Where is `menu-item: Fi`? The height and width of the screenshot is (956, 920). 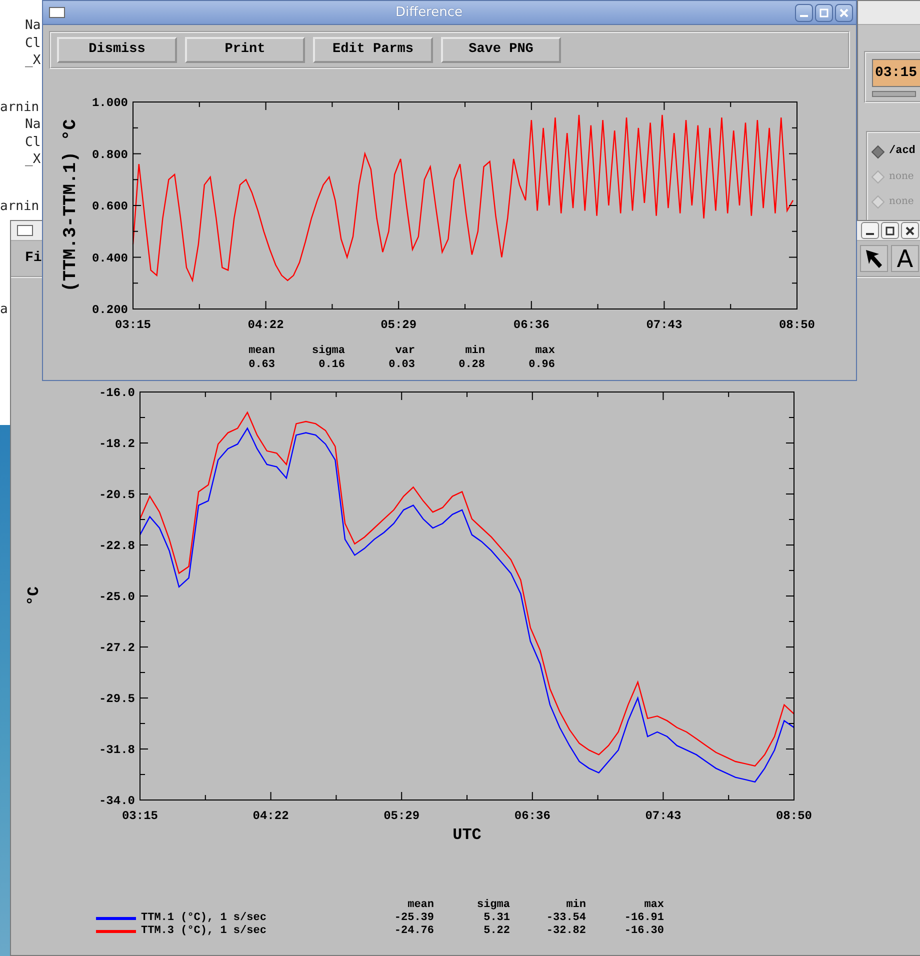
menu-item: Fi is located at coordinates (33, 258).